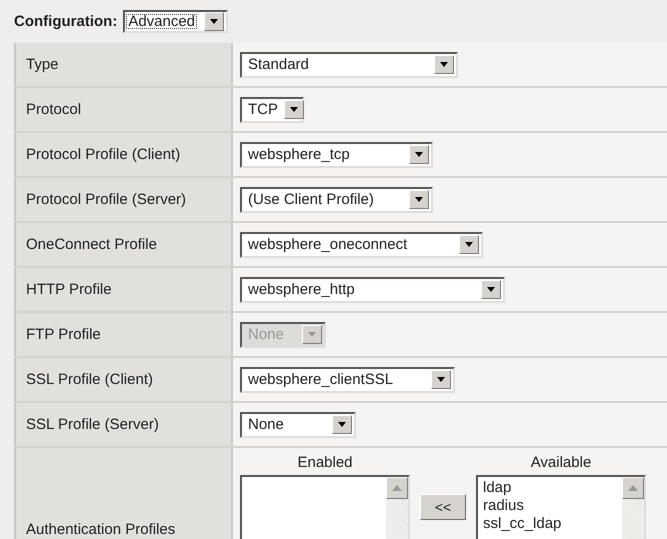 This screenshot has width=667, height=539. Describe the element at coordinates (272, 109) in the screenshot. I see `dropdown: TCP` at that location.